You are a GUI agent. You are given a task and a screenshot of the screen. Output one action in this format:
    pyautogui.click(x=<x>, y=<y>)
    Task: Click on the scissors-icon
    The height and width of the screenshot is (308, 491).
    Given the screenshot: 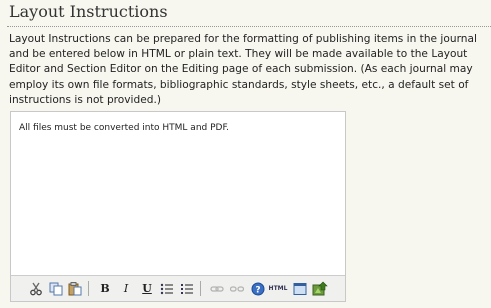 What is the action you would take?
    pyautogui.click(x=36, y=288)
    